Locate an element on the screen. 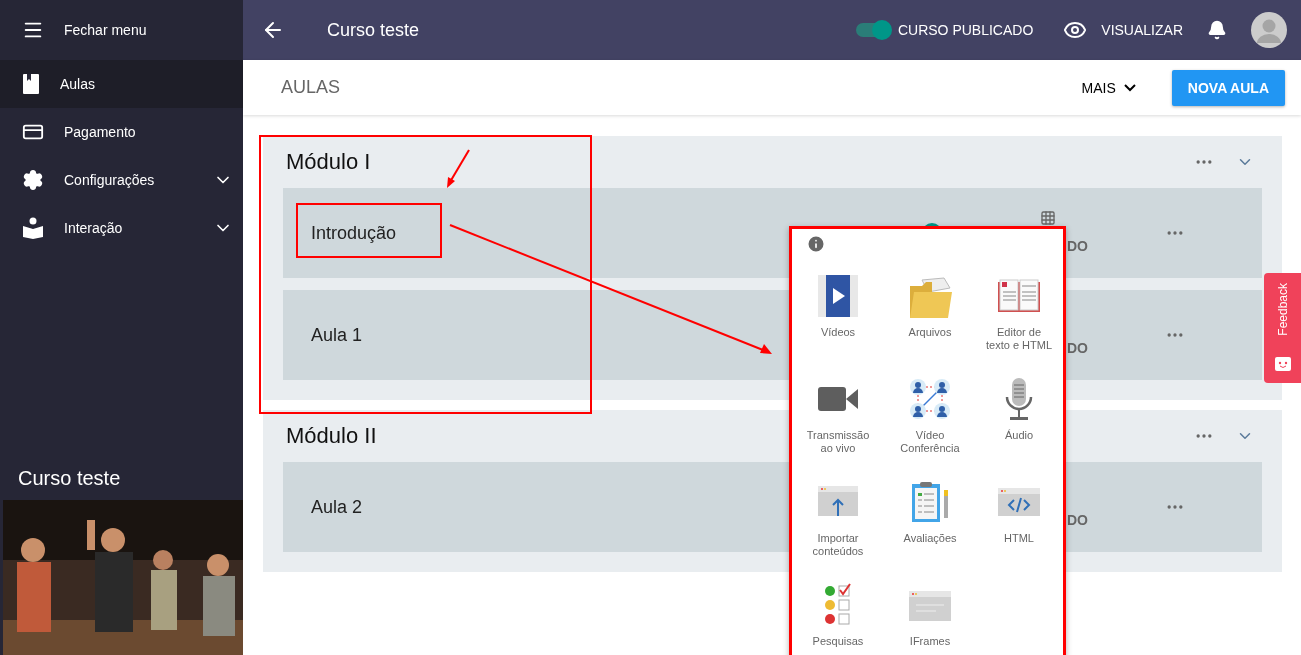  preview-link: VISUALIZAR is located at coordinates (1142, 30).